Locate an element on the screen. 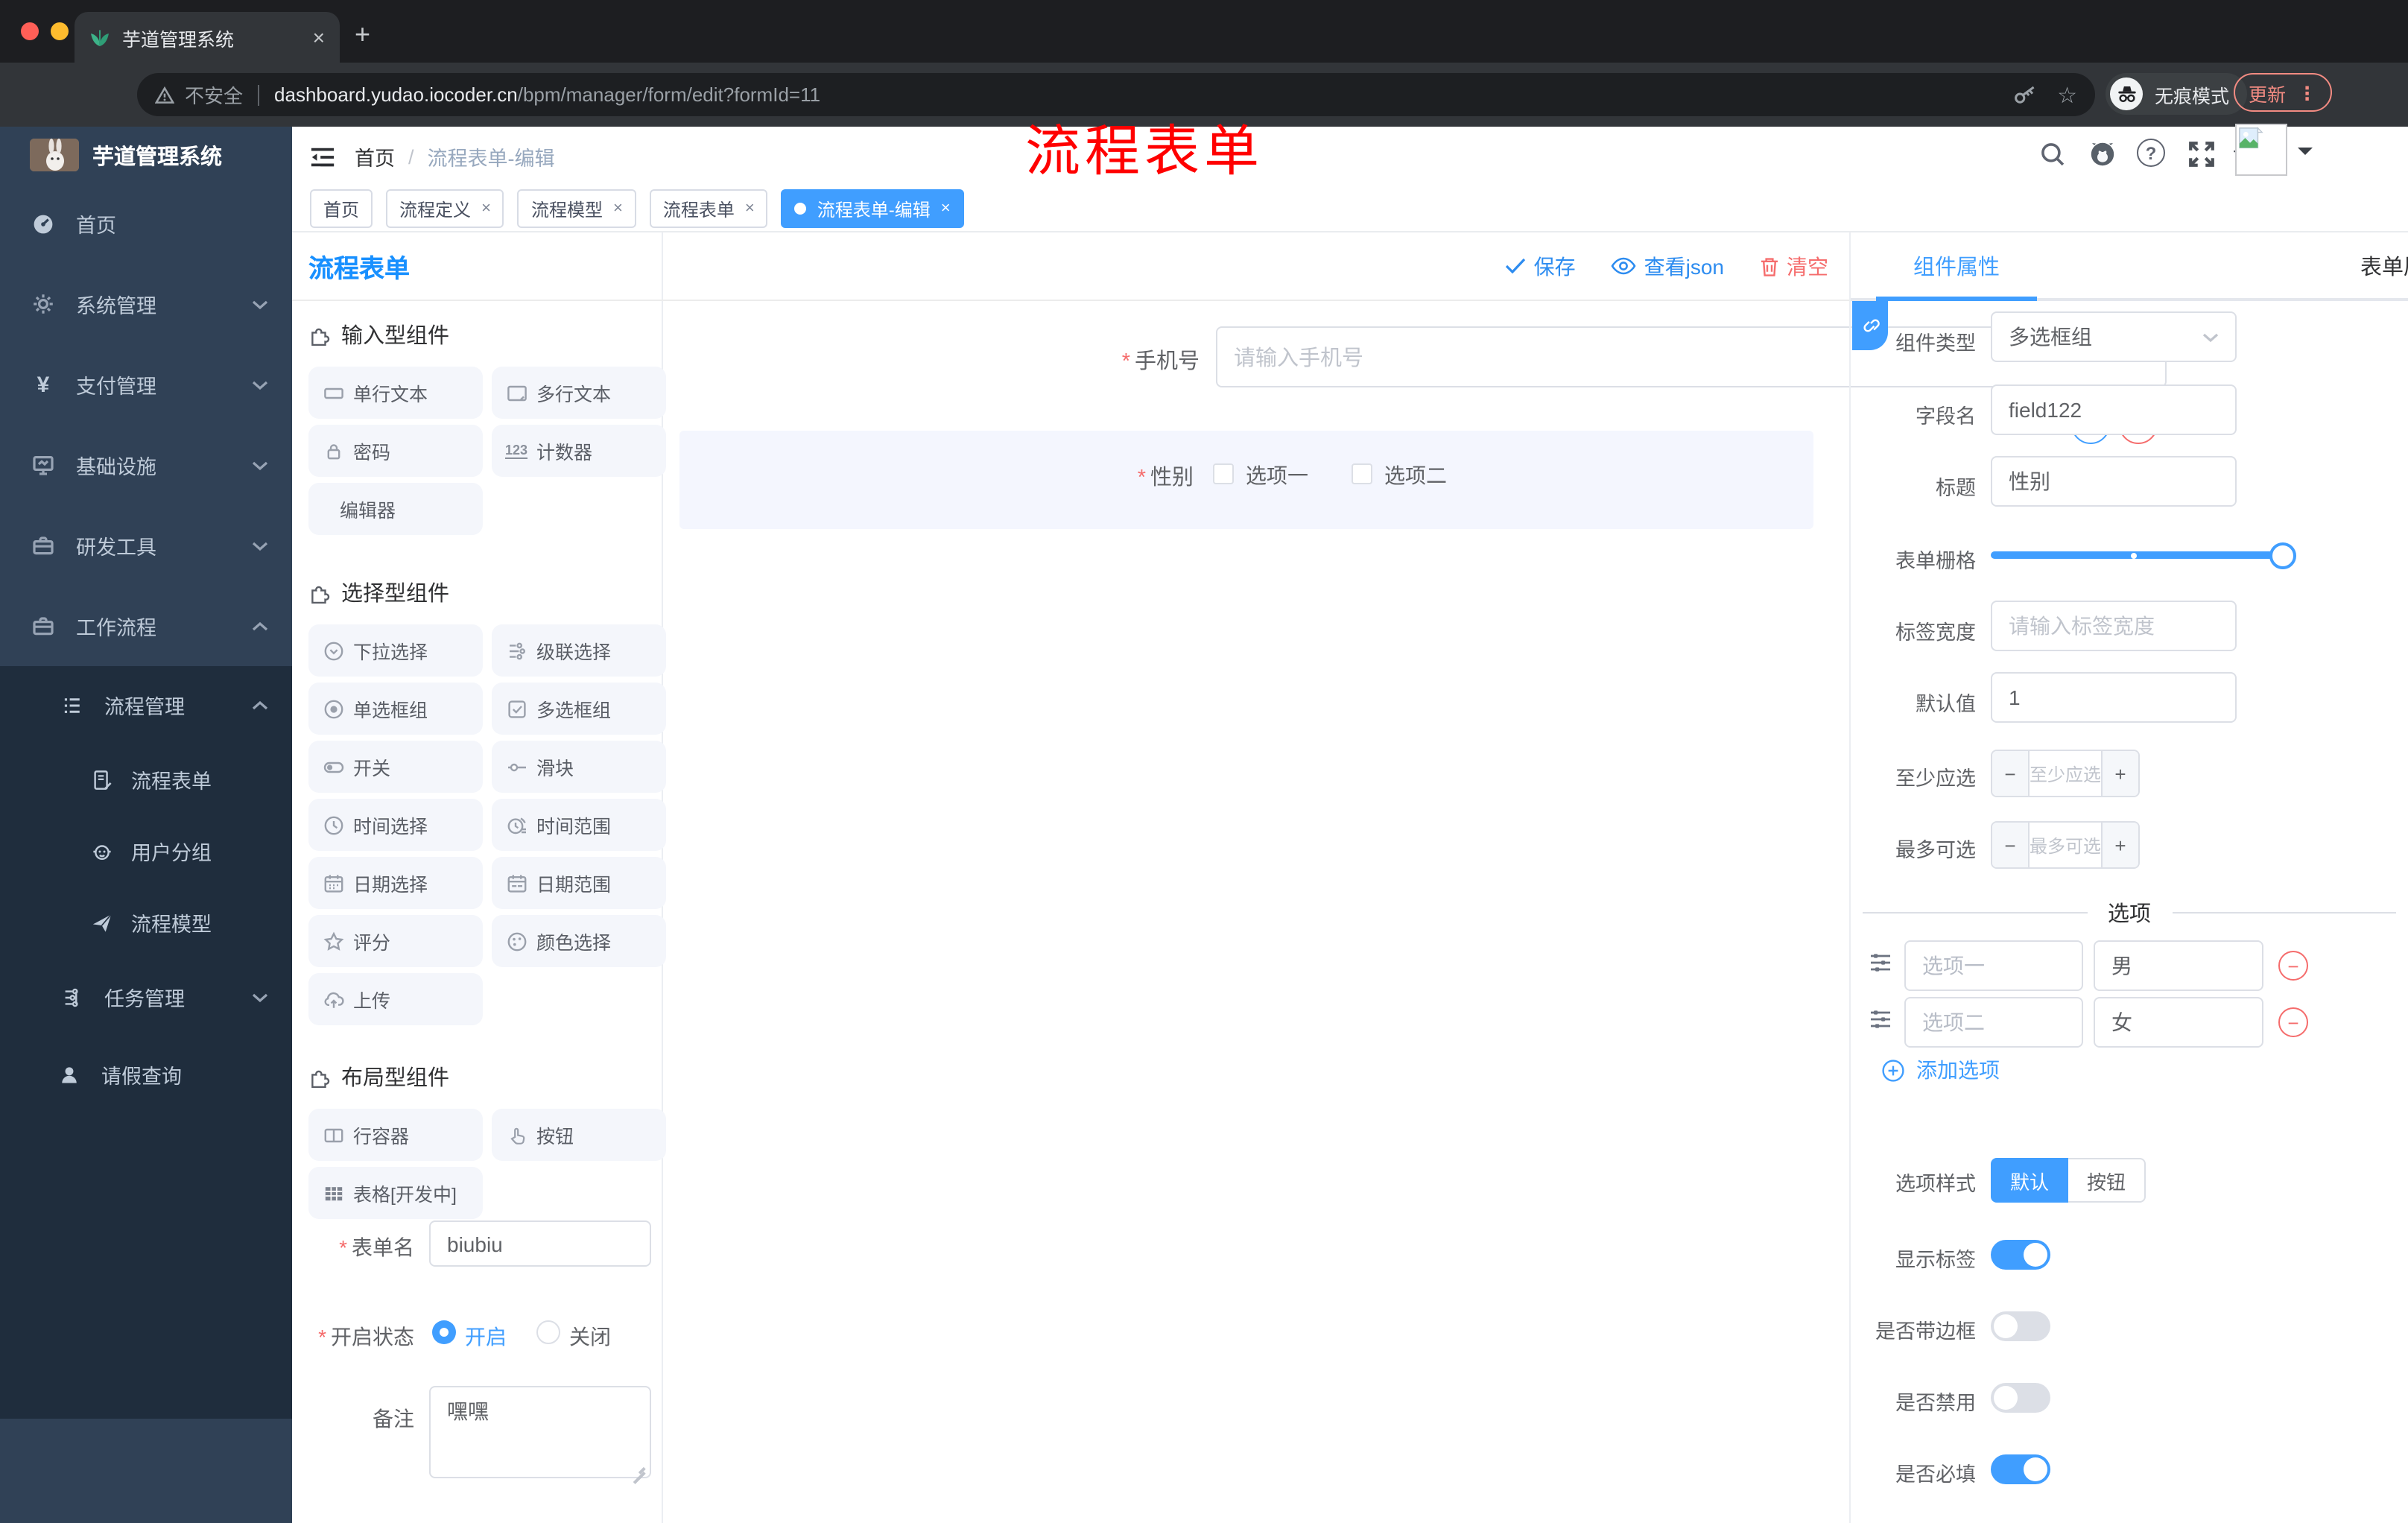 Image resolution: width=2408 pixels, height=1523 pixels. palette-item-date-picker: 日期选择 is located at coordinates (395, 883).